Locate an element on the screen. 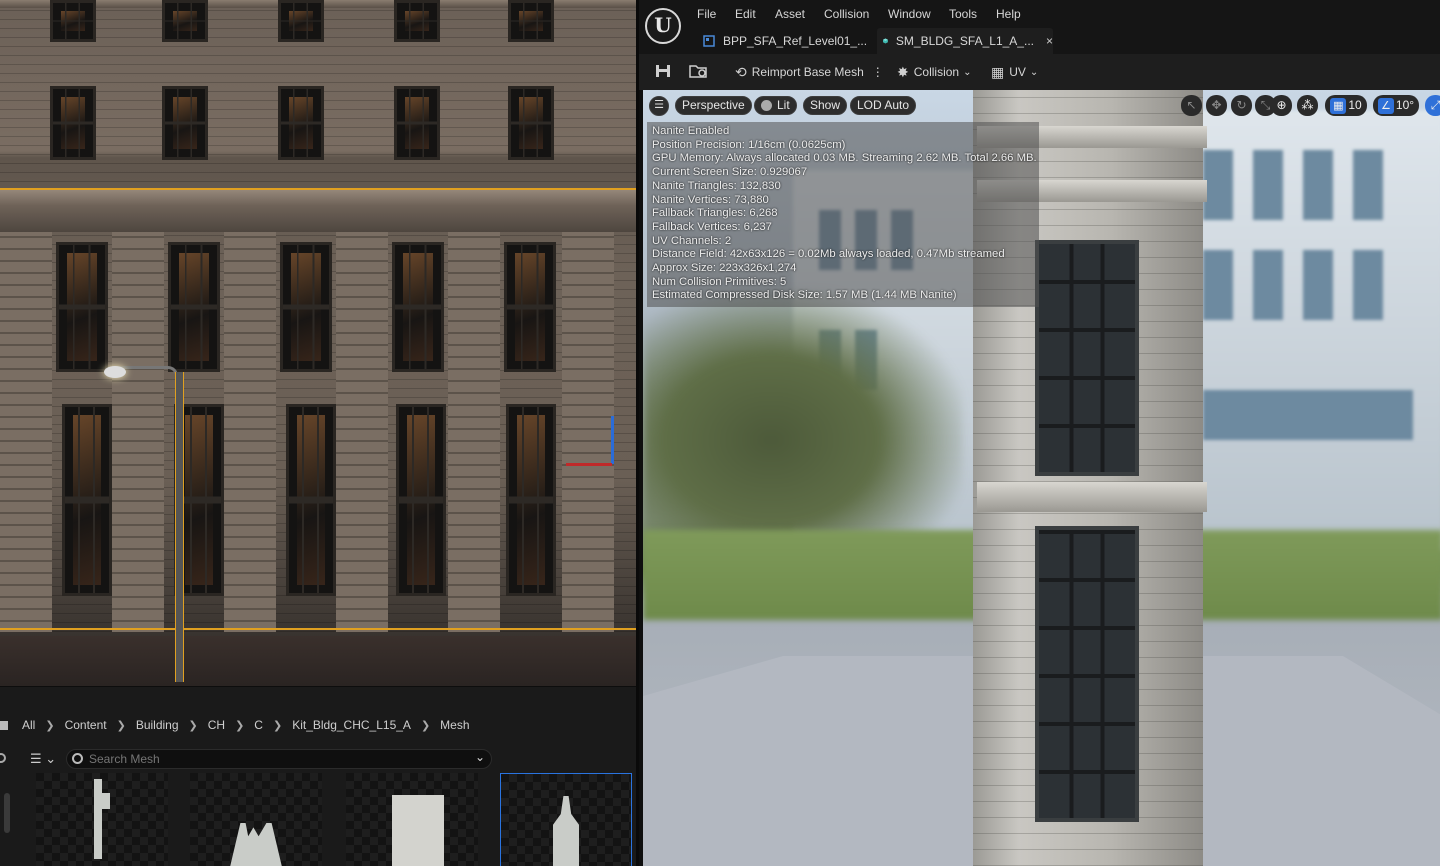 Image resolution: width=1440 pixels, height=866 pixels. viewport-options-button: ☰ is located at coordinates (659, 106).